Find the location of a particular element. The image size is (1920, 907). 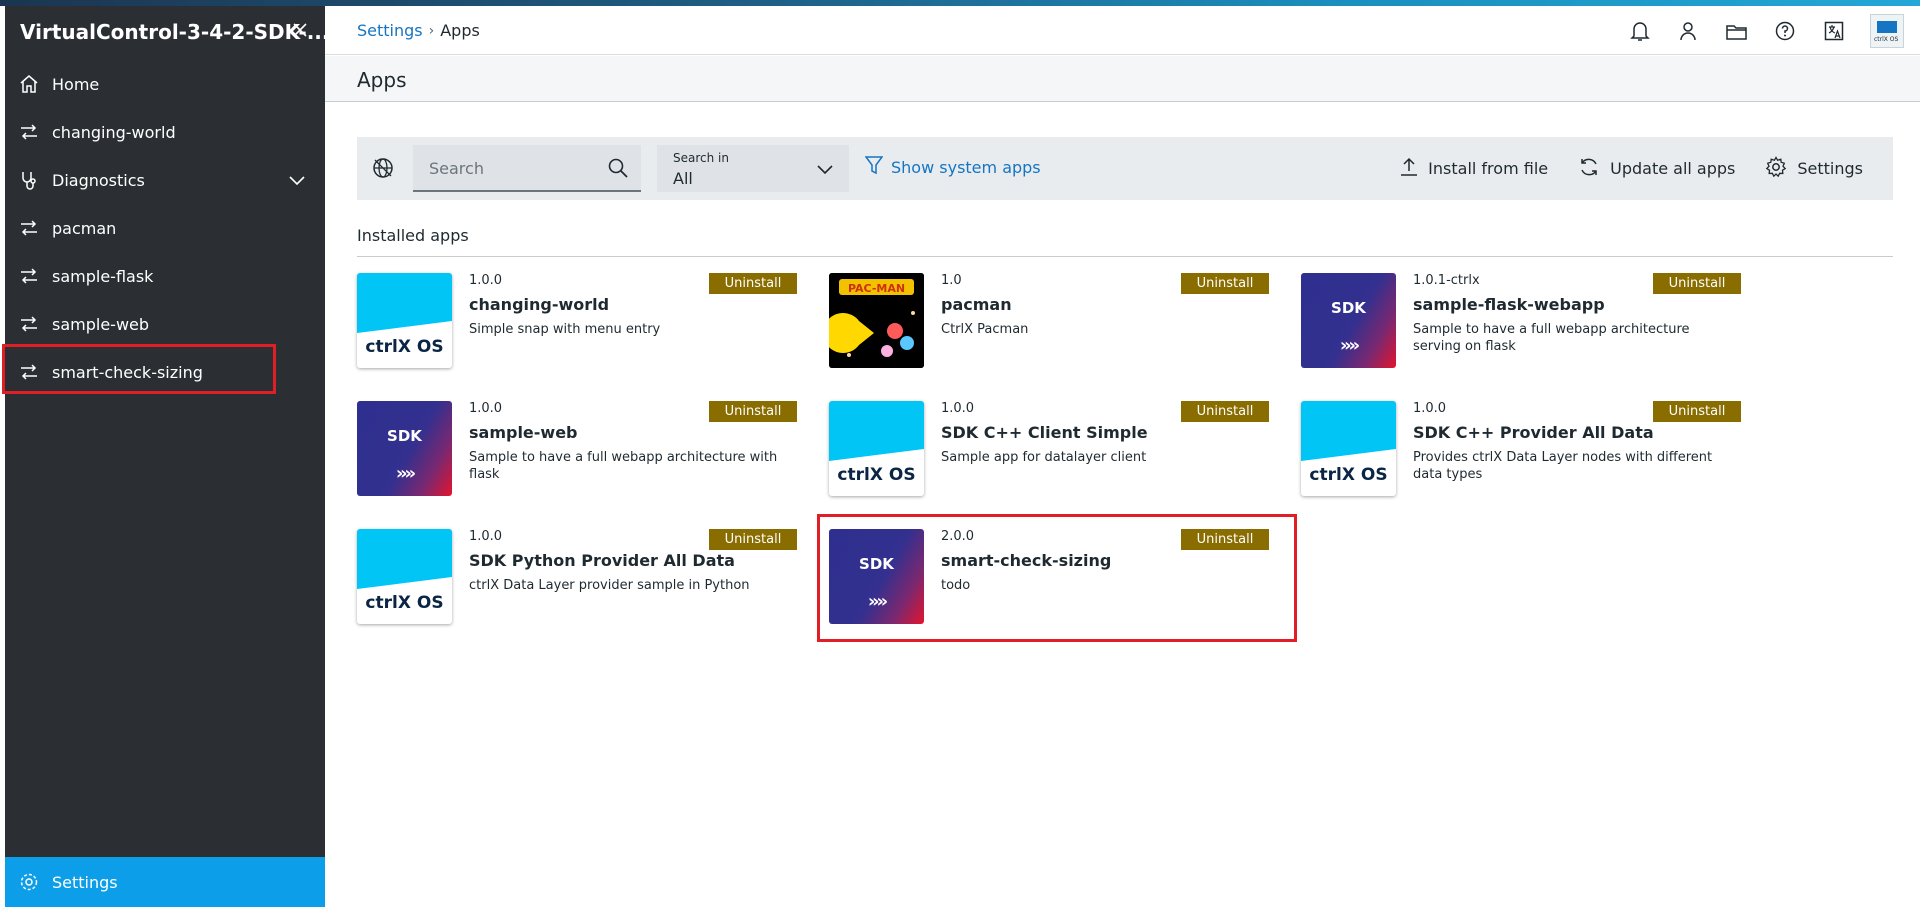

user-icon is located at coordinates (1688, 31).